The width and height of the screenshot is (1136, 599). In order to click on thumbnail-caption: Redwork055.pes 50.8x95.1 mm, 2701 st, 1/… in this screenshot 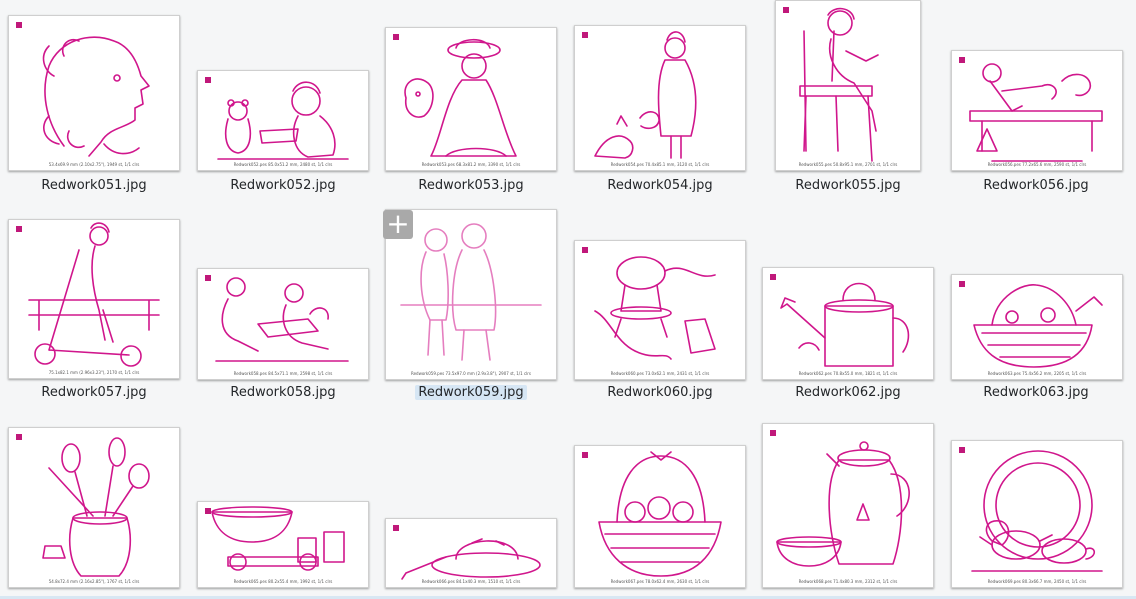, I will do `click(848, 164)`.